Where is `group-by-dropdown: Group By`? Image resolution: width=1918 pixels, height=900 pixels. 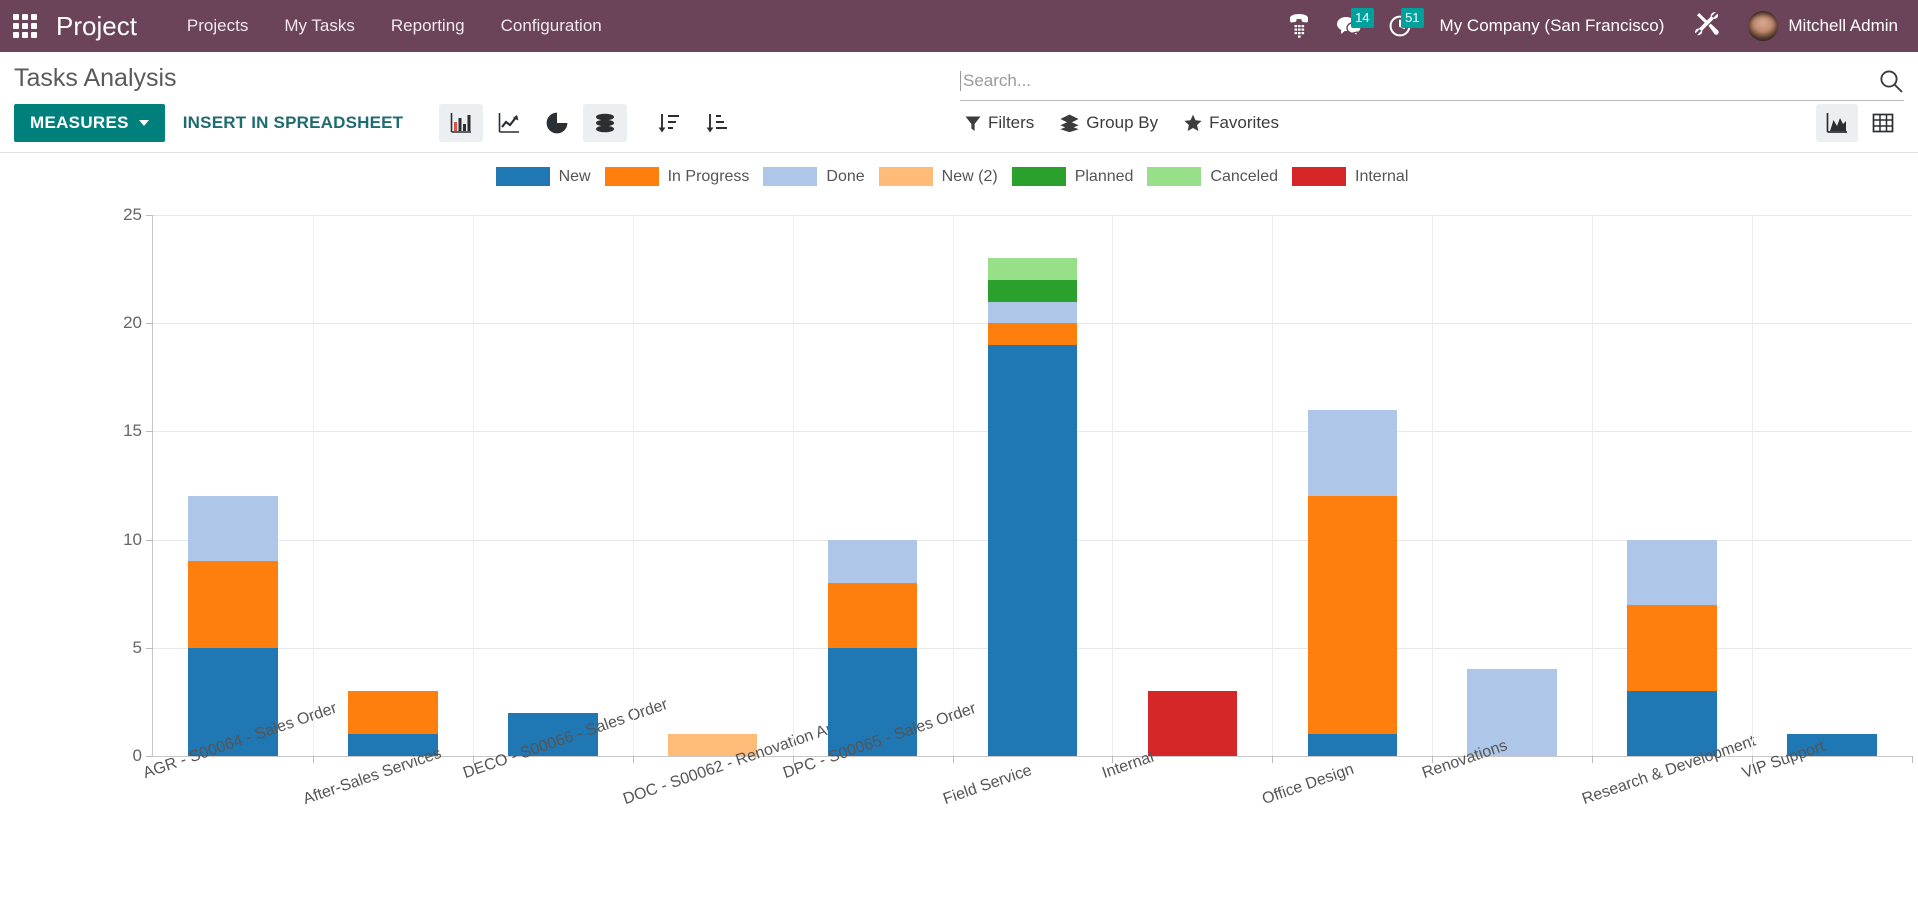
group-by-dropdown: Group By is located at coordinates (1109, 123).